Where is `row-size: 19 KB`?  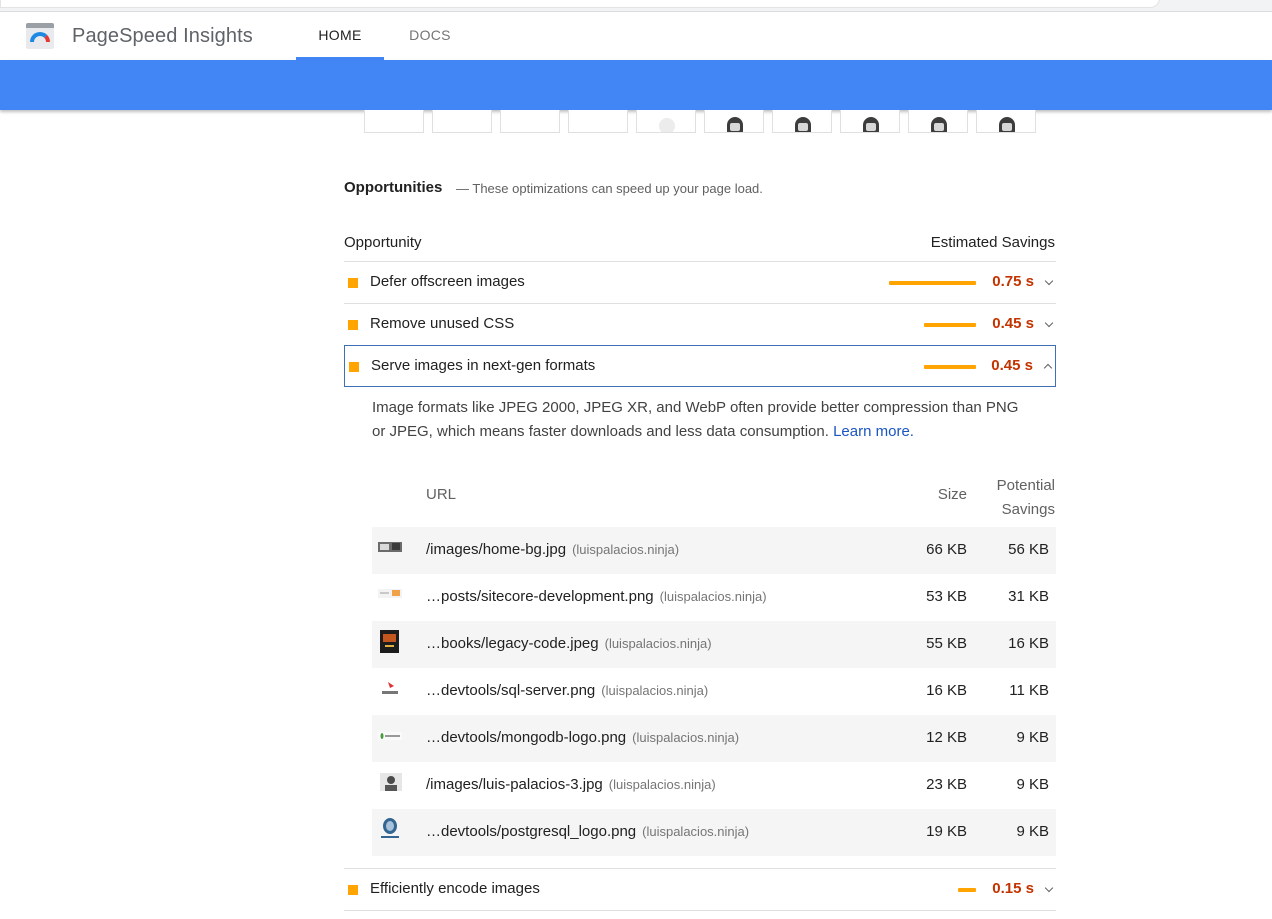 row-size: 19 KB is located at coordinates (946, 831).